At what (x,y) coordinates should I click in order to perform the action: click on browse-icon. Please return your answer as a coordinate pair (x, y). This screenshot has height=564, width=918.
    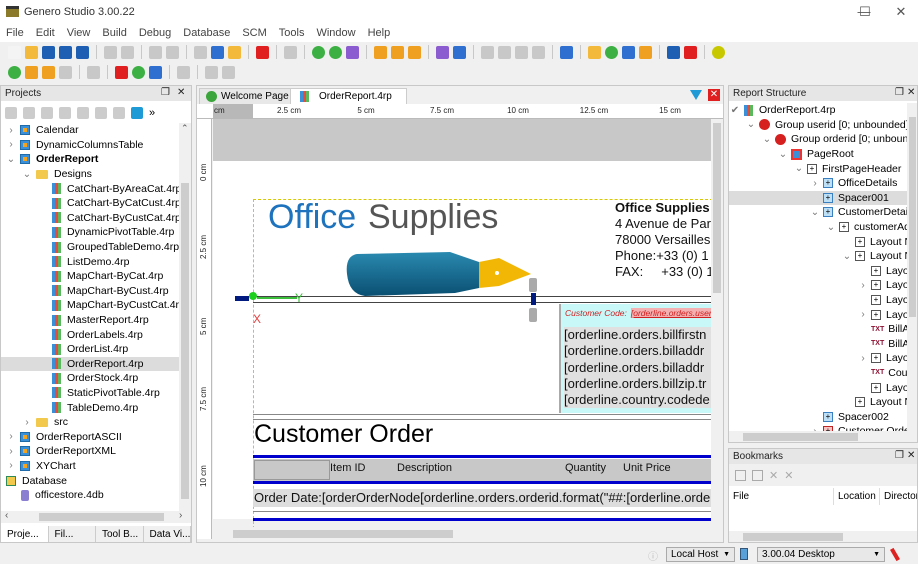
    Looking at the image, I should click on (628, 52).